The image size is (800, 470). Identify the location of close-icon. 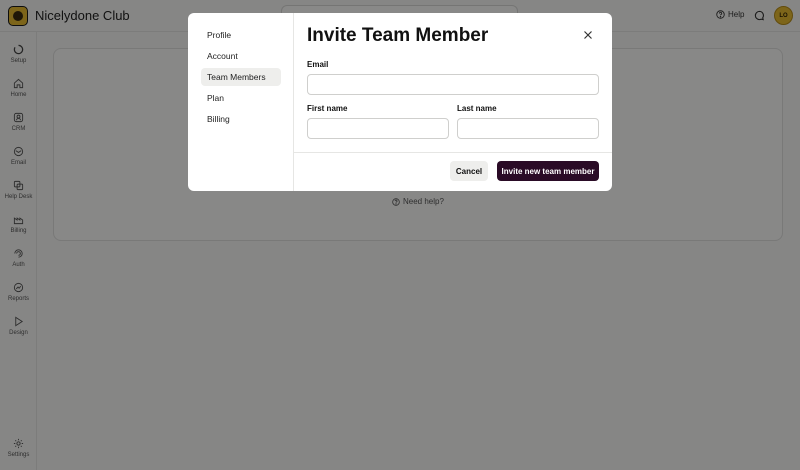
(588, 35).